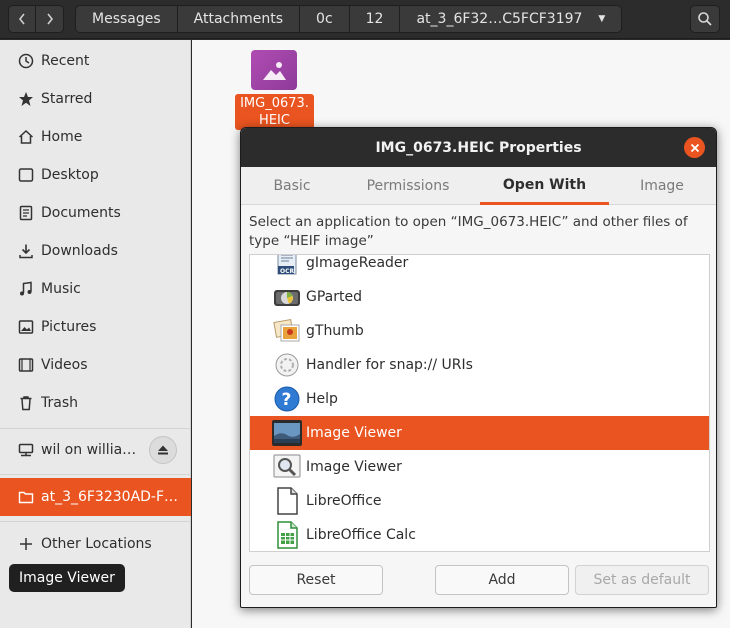 The width and height of the screenshot is (730, 628). Describe the element at coordinates (26, 450) in the screenshot. I see `network-drive-icon` at that location.